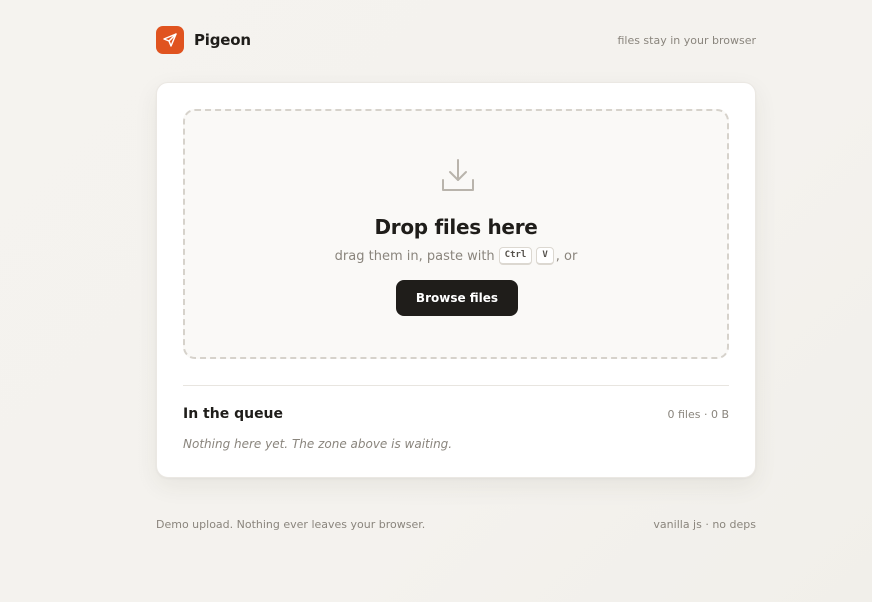  Describe the element at coordinates (686, 40) in the screenshot. I see `tagline: files stay in your browser` at that location.